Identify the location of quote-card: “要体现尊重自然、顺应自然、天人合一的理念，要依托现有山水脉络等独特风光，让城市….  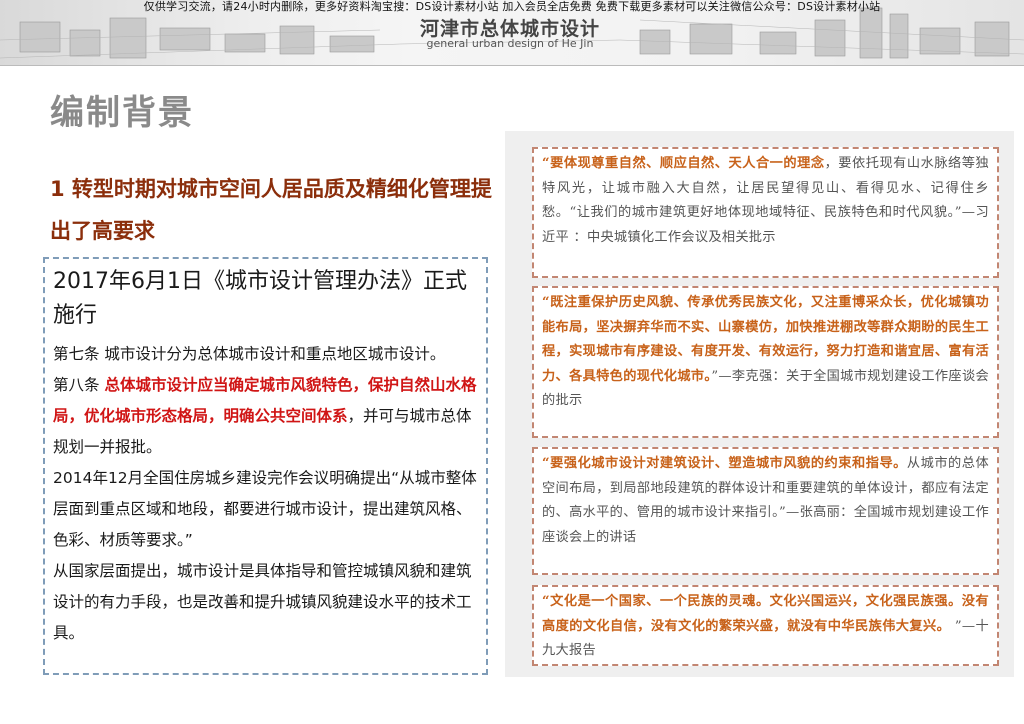
(765, 212).